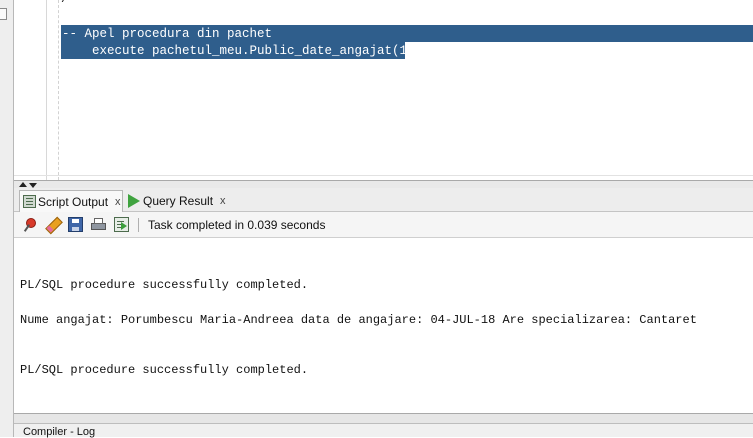 This screenshot has height=438, width=753. I want to click on output-toolbar: Task completed in 0.039 seconds, so click(383, 225).